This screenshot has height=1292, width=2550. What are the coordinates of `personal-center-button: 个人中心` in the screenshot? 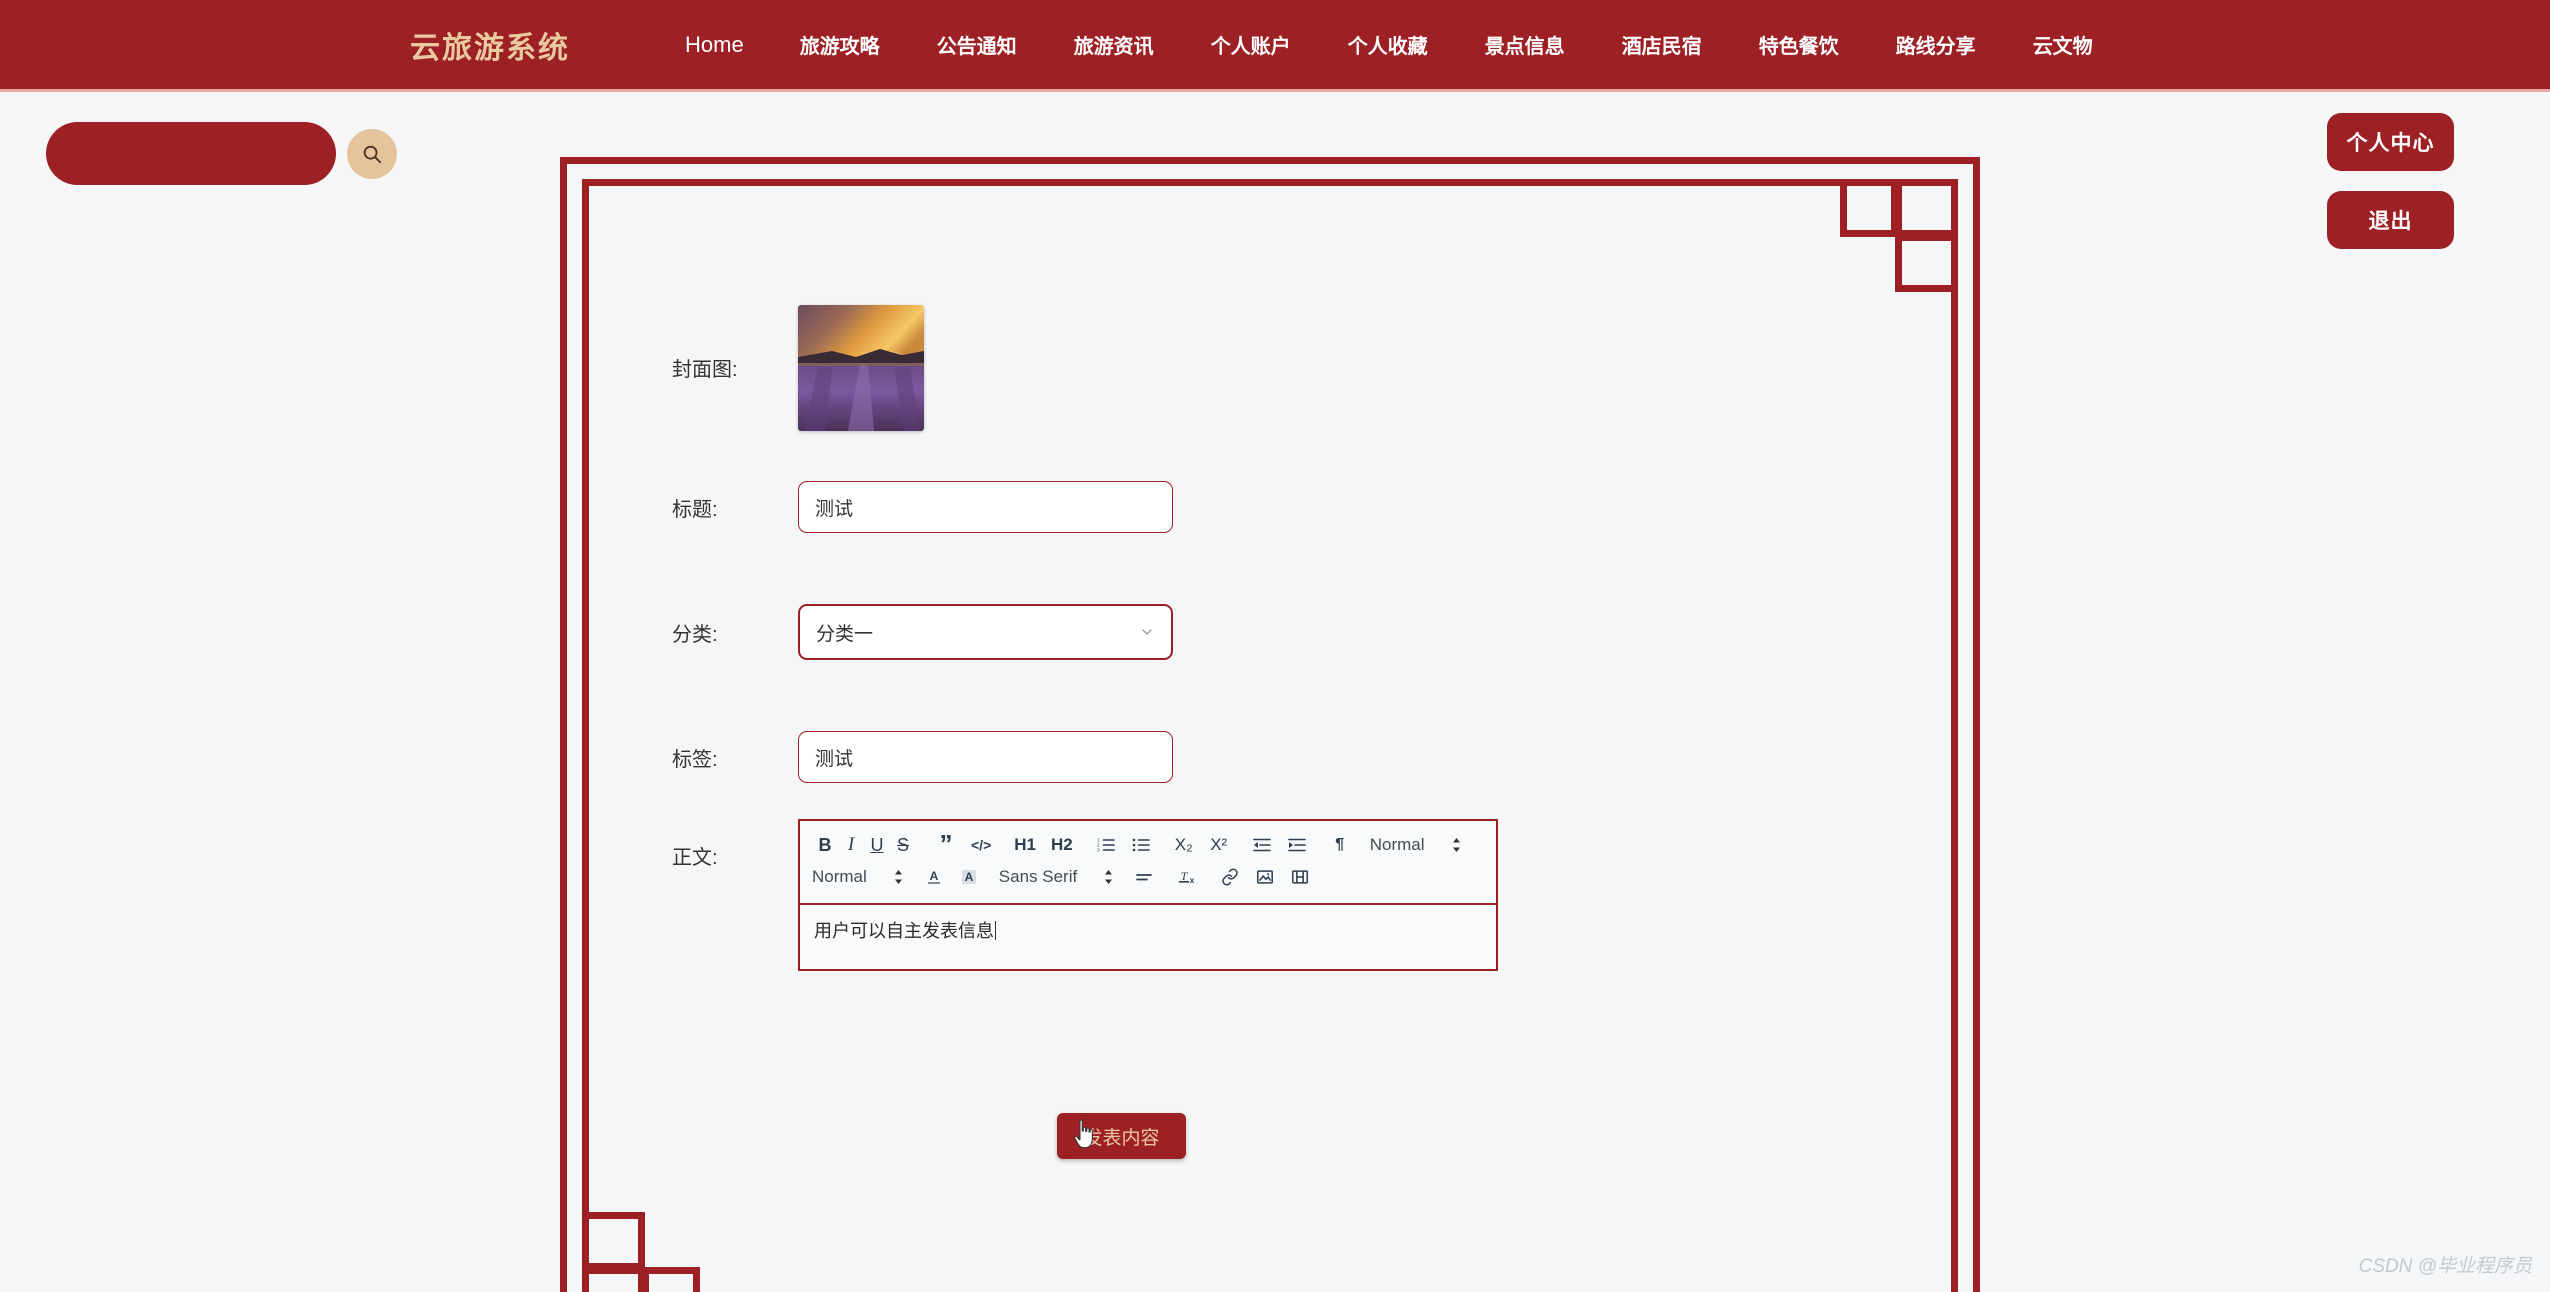 It's located at (2390, 142).